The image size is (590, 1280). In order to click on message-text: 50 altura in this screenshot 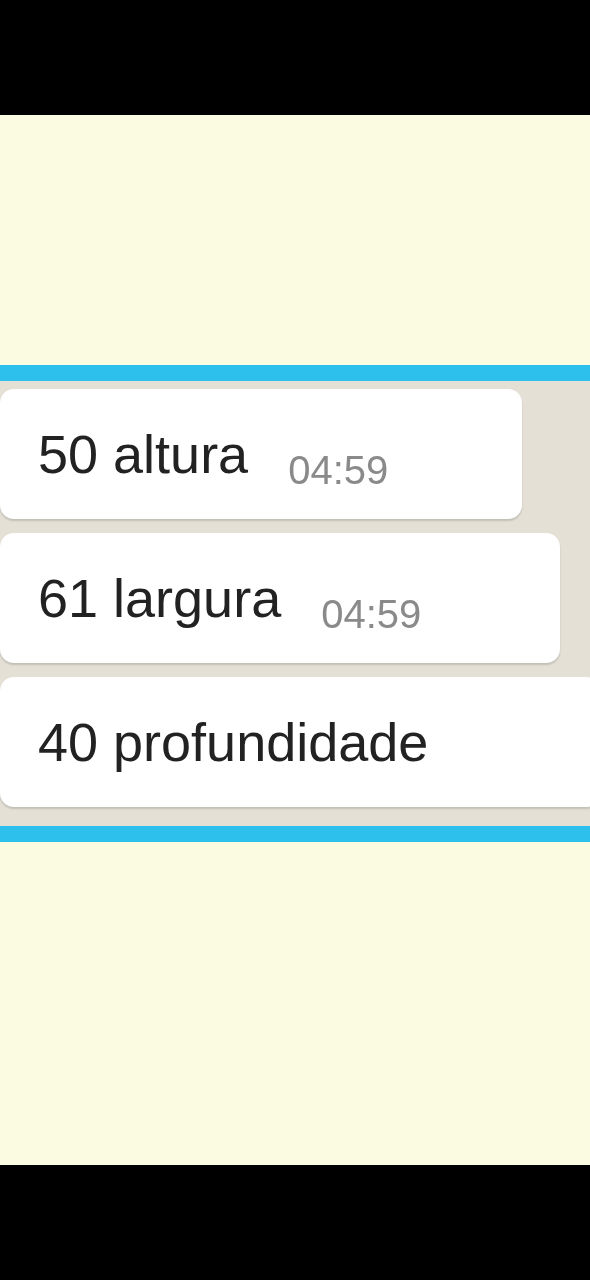, I will do `click(143, 454)`.